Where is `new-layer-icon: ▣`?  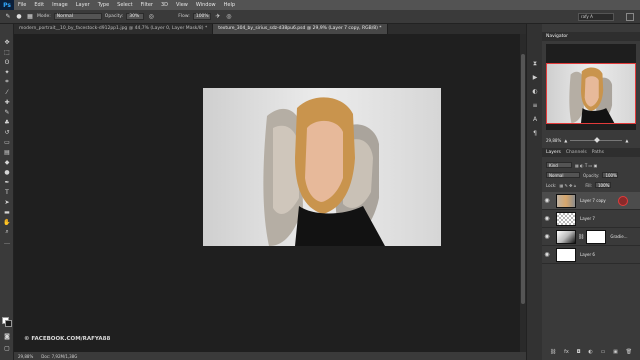 new-layer-icon: ▣ is located at coordinates (615, 353).